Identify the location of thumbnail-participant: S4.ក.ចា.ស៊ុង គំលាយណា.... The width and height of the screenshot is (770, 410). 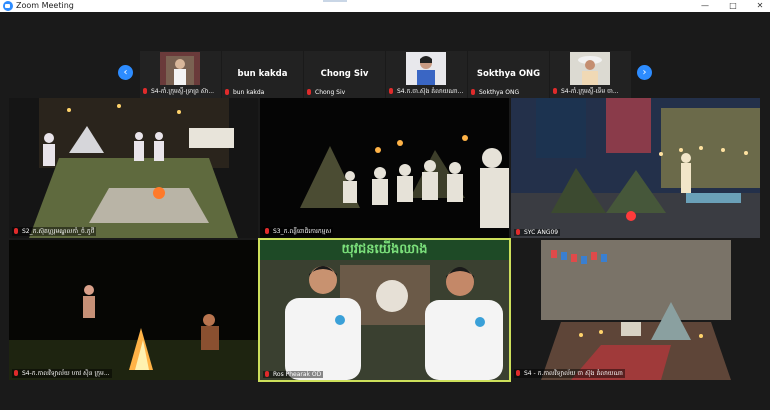
(426, 74).